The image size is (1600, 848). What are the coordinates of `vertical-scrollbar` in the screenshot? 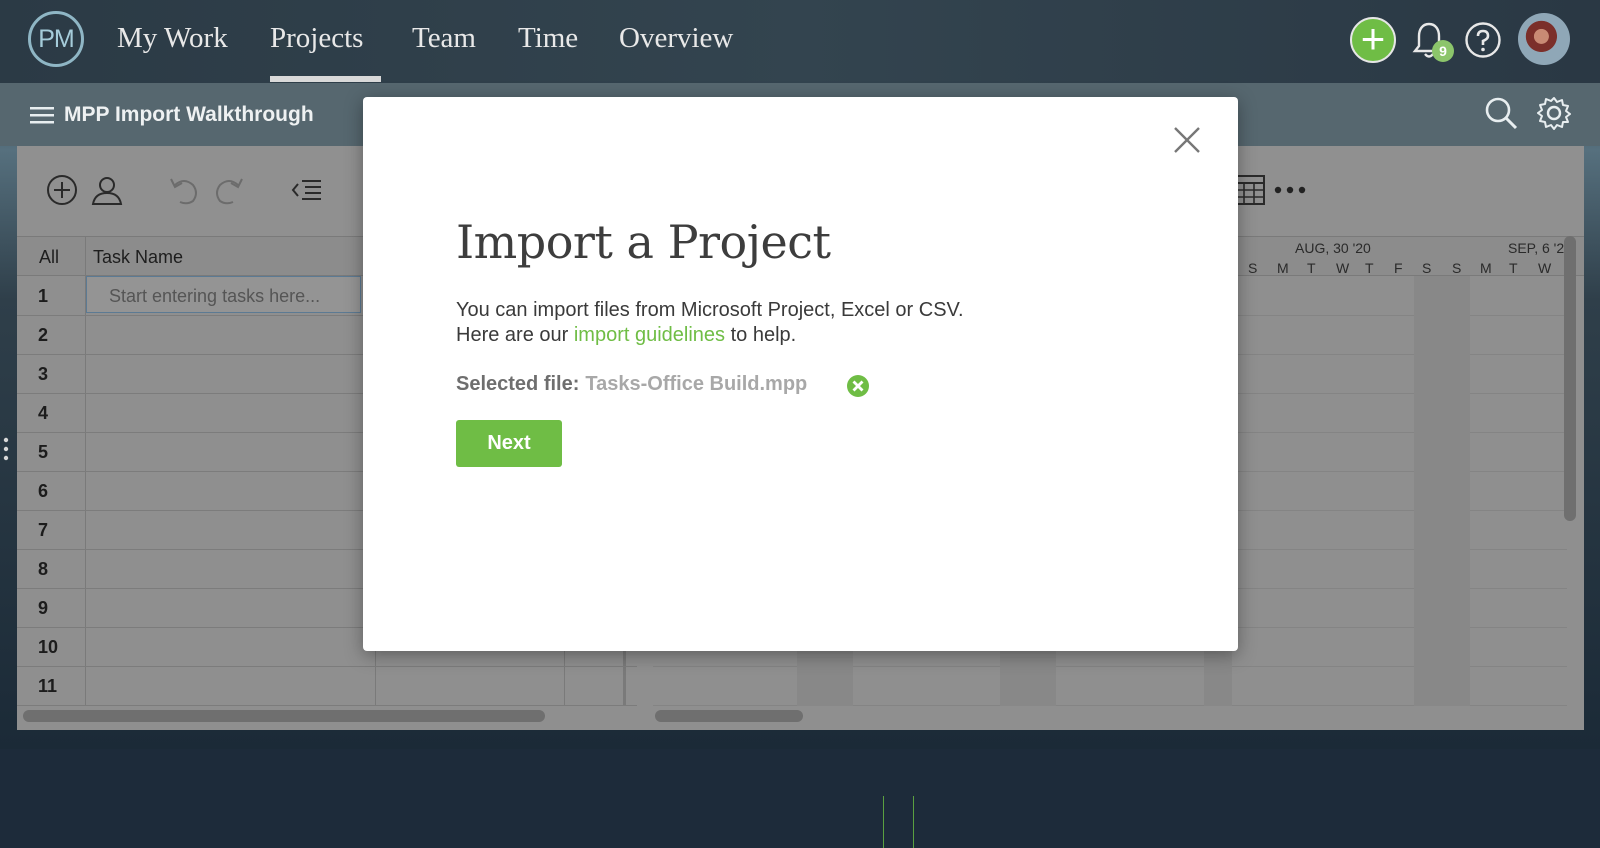 It's located at (1570, 378).